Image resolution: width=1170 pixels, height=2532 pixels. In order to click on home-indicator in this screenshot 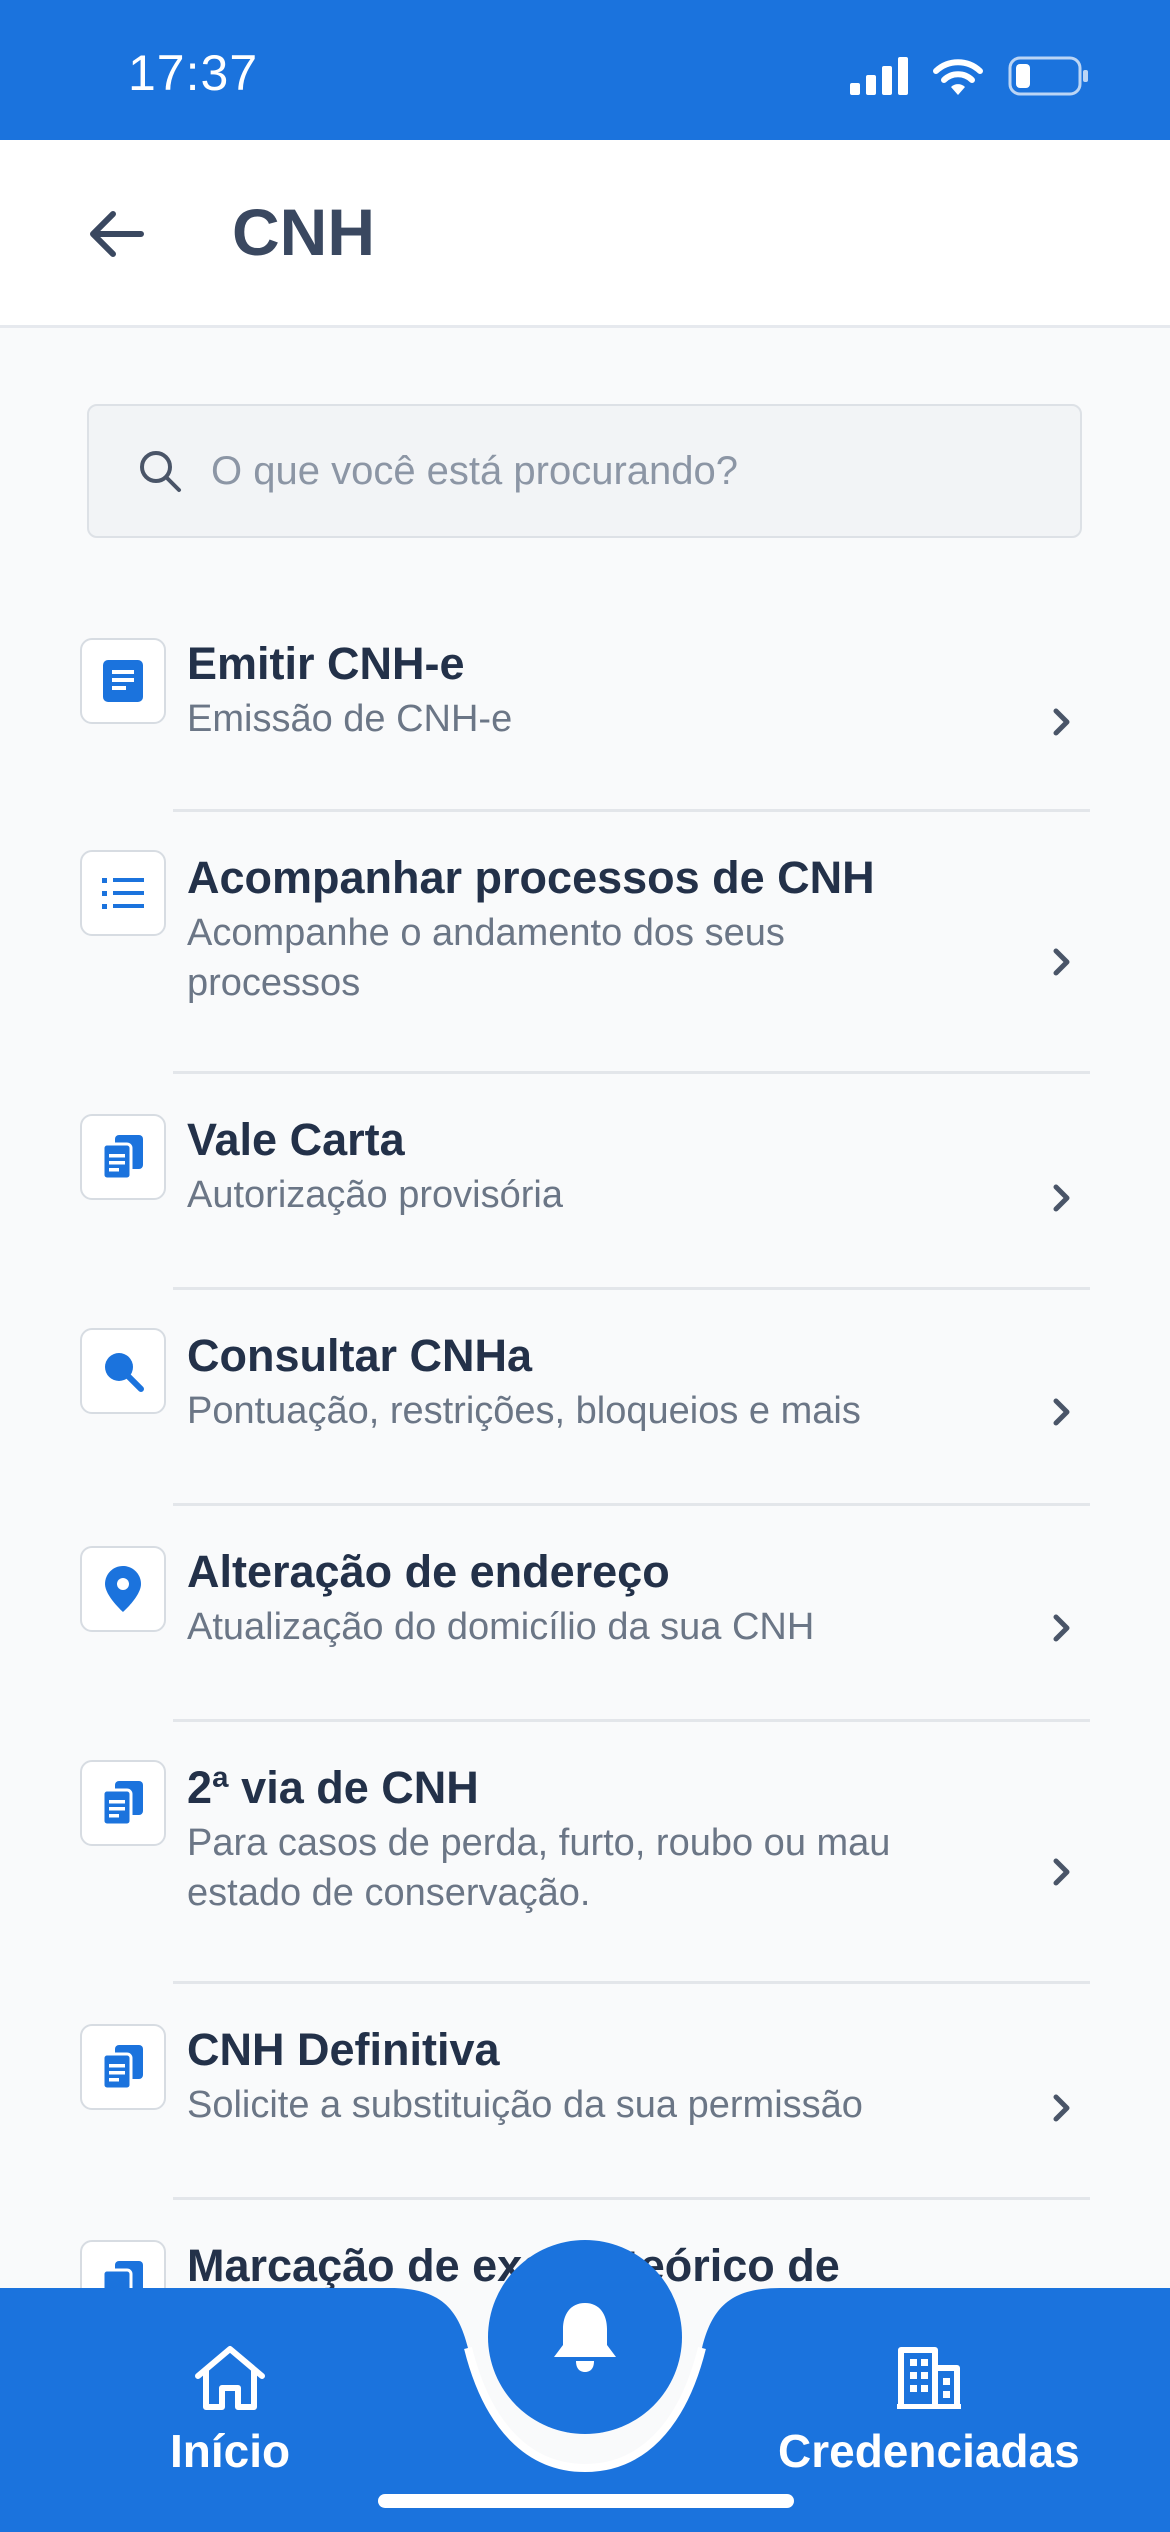, I will do `click(586, 2501)`.